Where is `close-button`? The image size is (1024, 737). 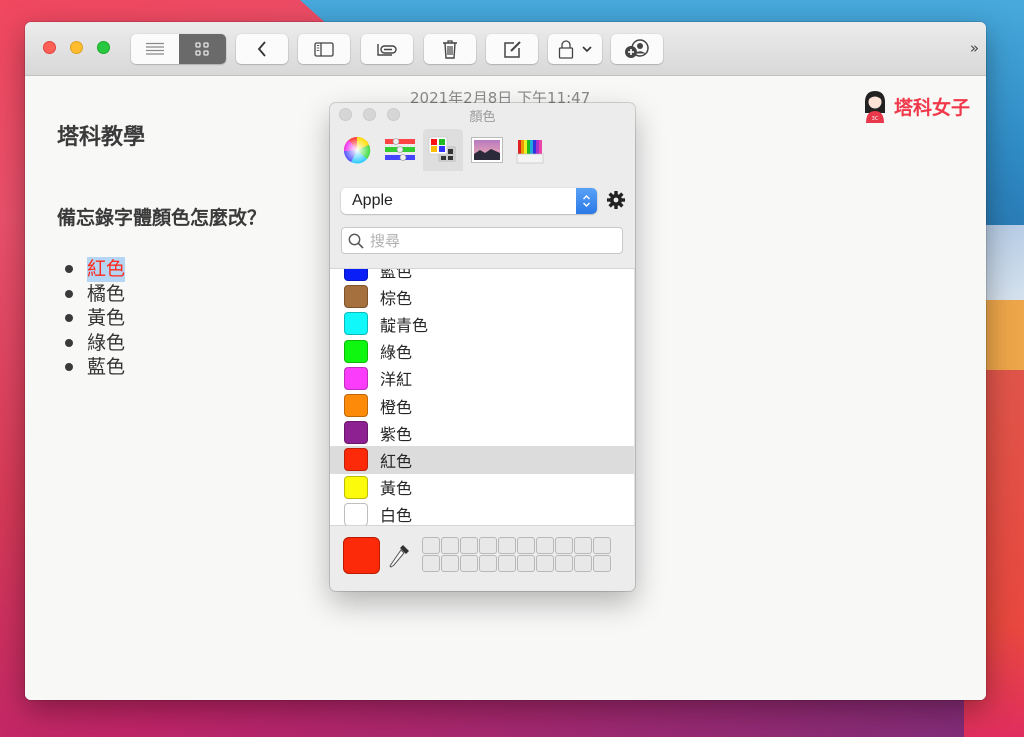 close-button is located at coordinates (49, 47).